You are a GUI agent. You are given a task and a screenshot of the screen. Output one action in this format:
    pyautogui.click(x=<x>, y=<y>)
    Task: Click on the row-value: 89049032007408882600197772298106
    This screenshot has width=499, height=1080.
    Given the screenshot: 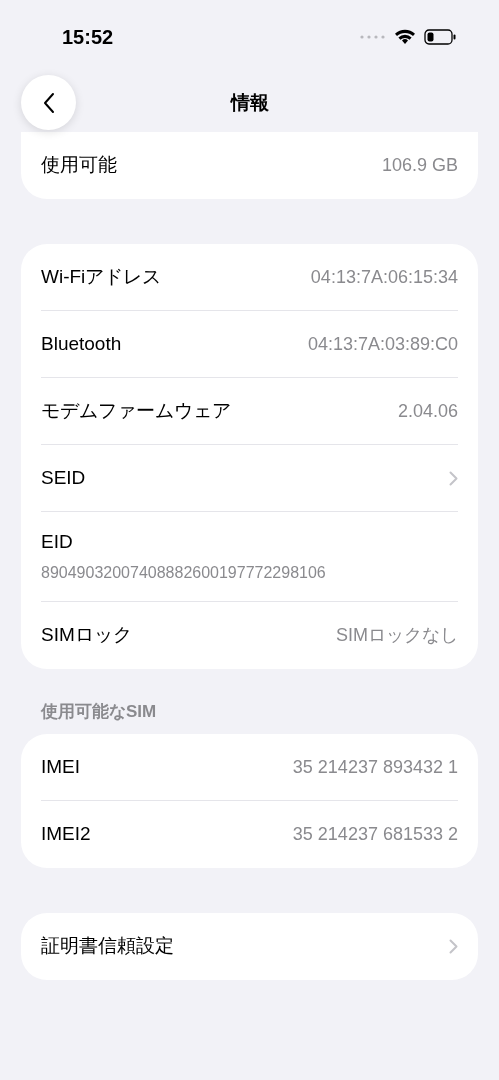 What is the action you would take?
    pyautogui.click(x=184, y=572)
    